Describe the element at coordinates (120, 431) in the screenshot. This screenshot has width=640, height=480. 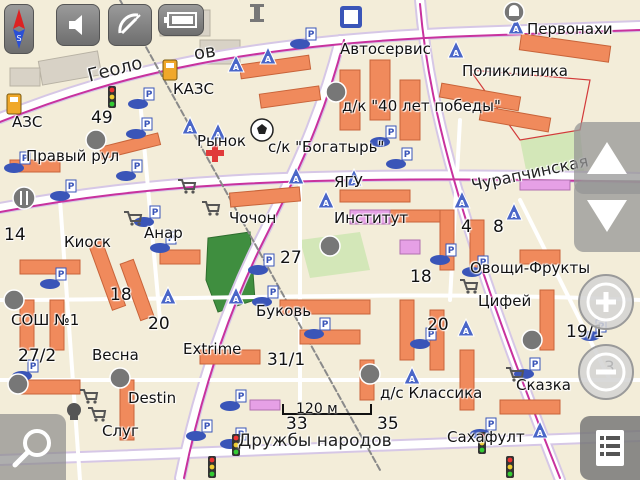
I see `poi-label-slug: Слуг` at that location.